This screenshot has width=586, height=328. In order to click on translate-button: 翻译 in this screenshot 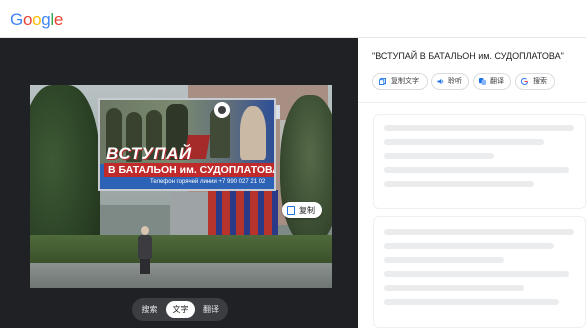, I will do `click(492, 81)`.